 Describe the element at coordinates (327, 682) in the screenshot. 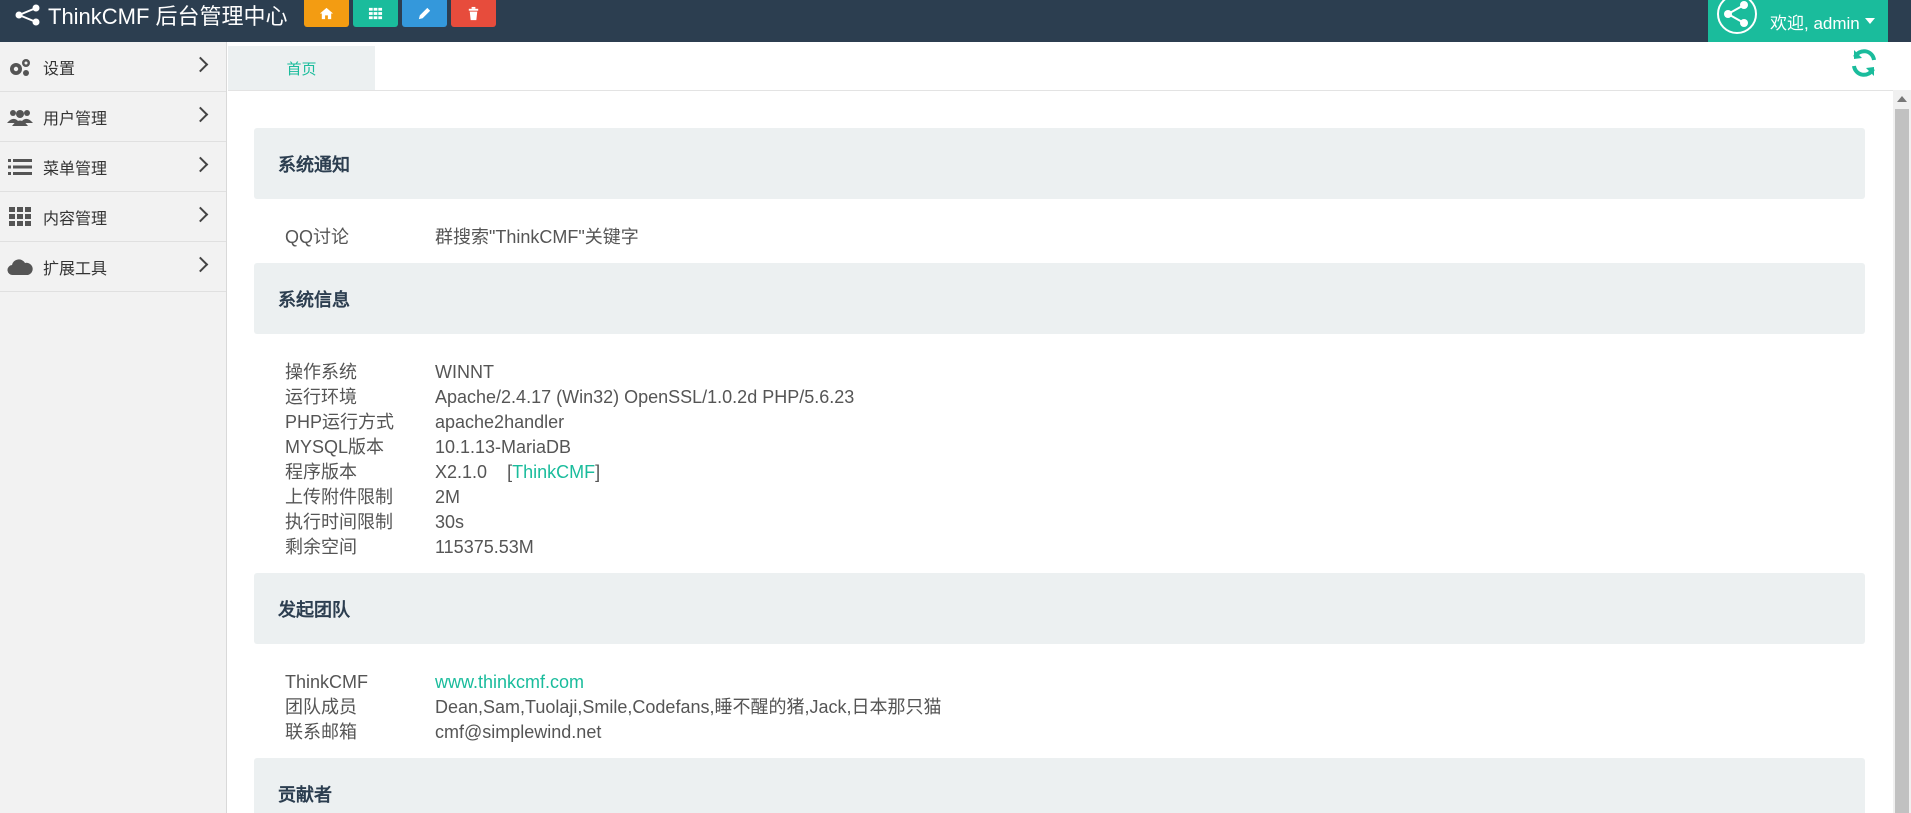

I see `kv-key: ThinkCMF` at that location.